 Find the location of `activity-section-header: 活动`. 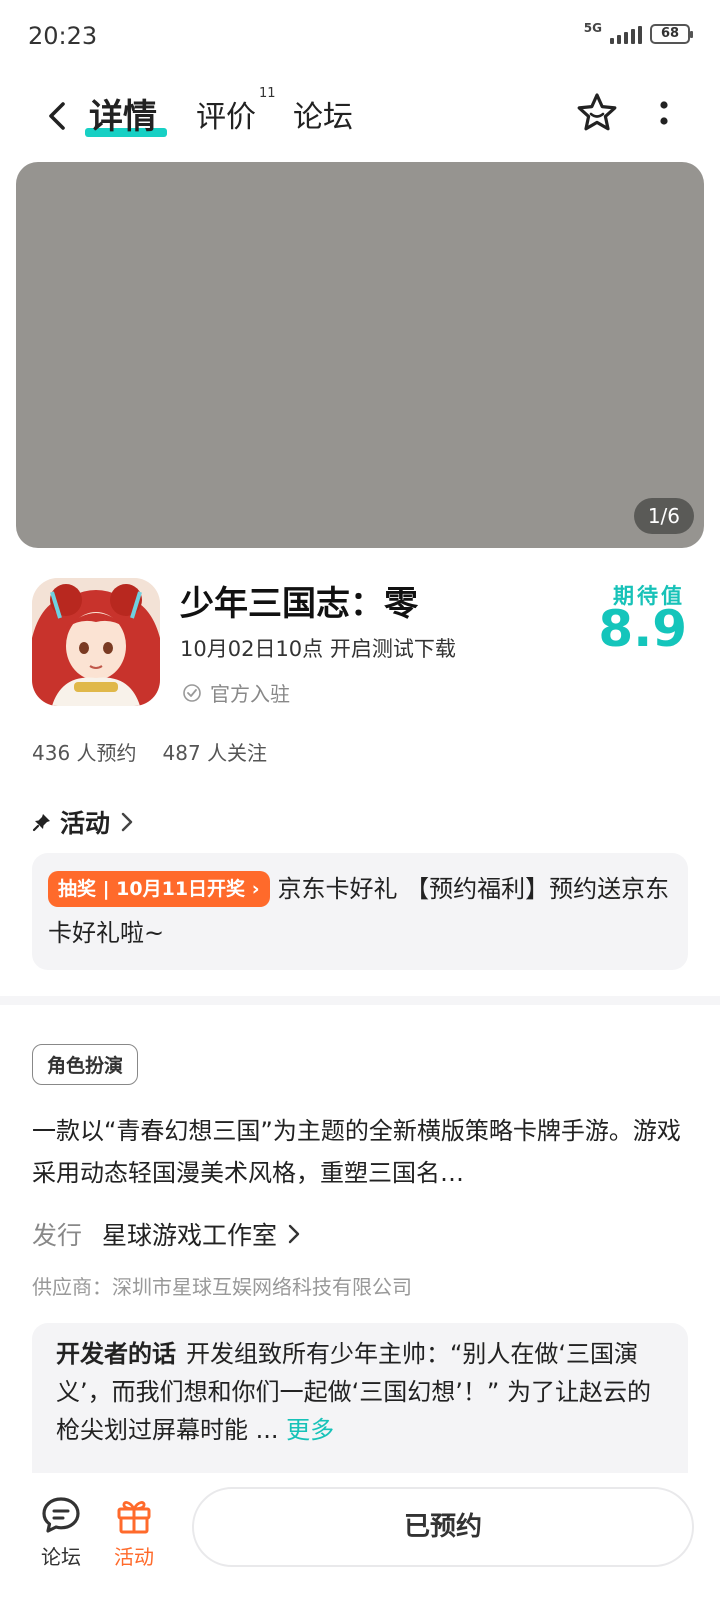

activity-section-header: 活动 is located at coordinates (84, 822).